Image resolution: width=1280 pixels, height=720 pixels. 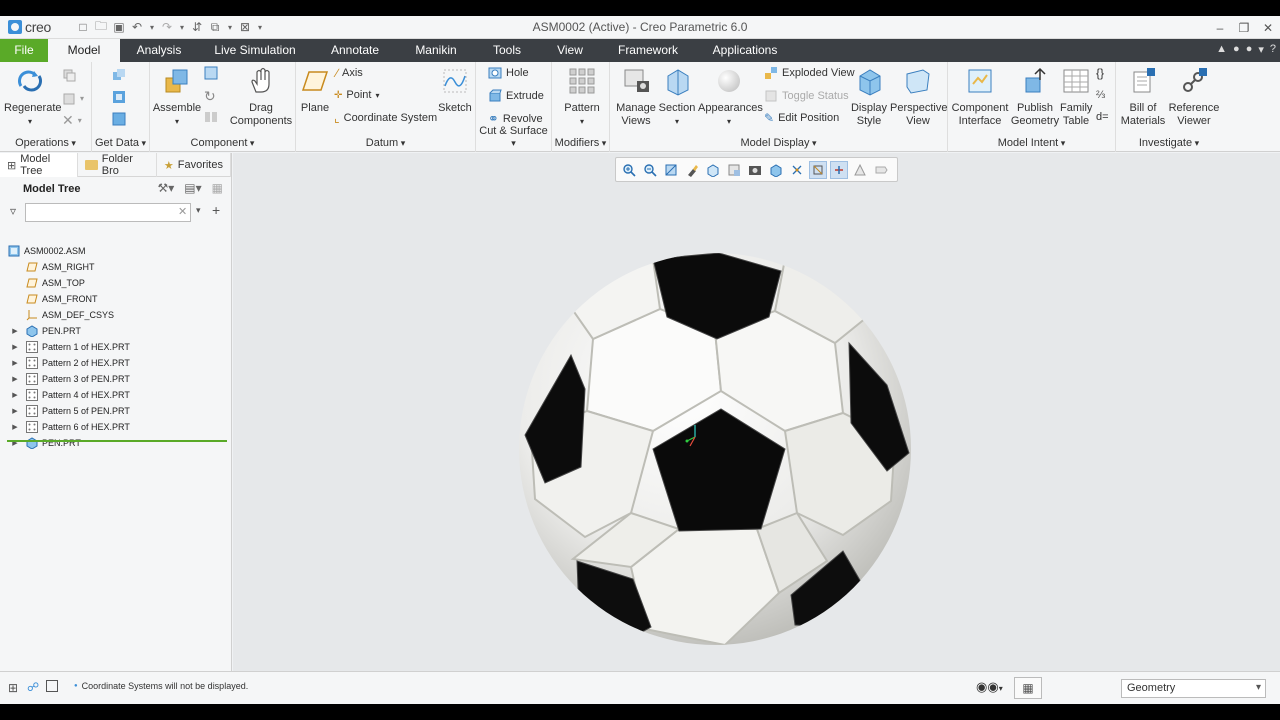 I want to click on extrude-button: Extrude, so click(x=516, y=96).